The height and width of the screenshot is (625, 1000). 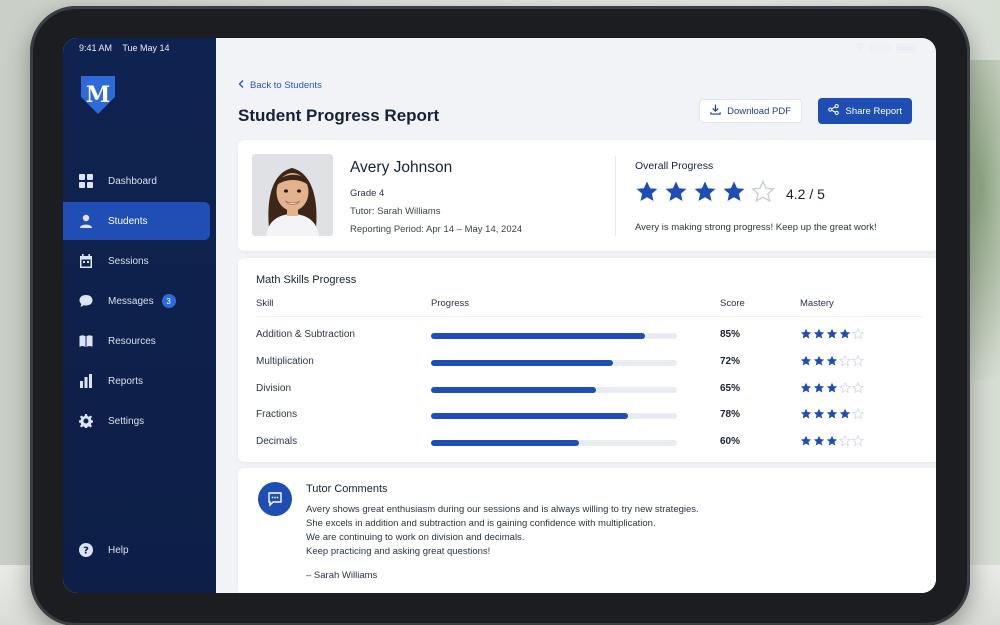 What do you see at coordinates (730, 361) in the screenshot?
I see `skill-score: 72%` at bounding box center [730, 361].